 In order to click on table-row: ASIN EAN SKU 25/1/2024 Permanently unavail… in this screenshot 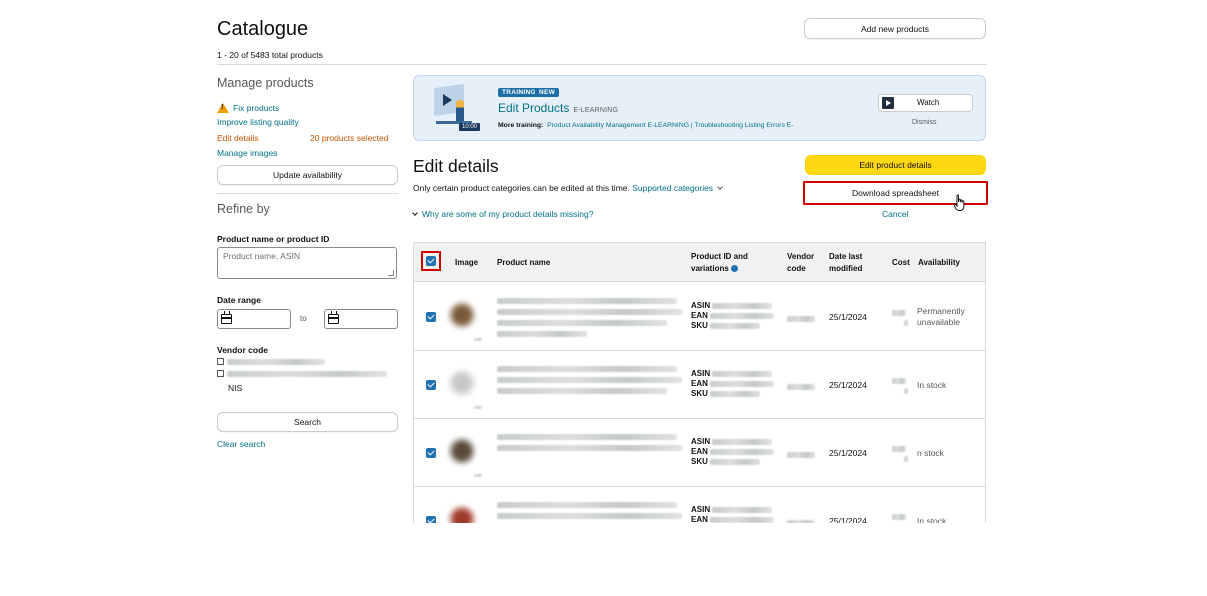, I will do `click(699, 317)`.